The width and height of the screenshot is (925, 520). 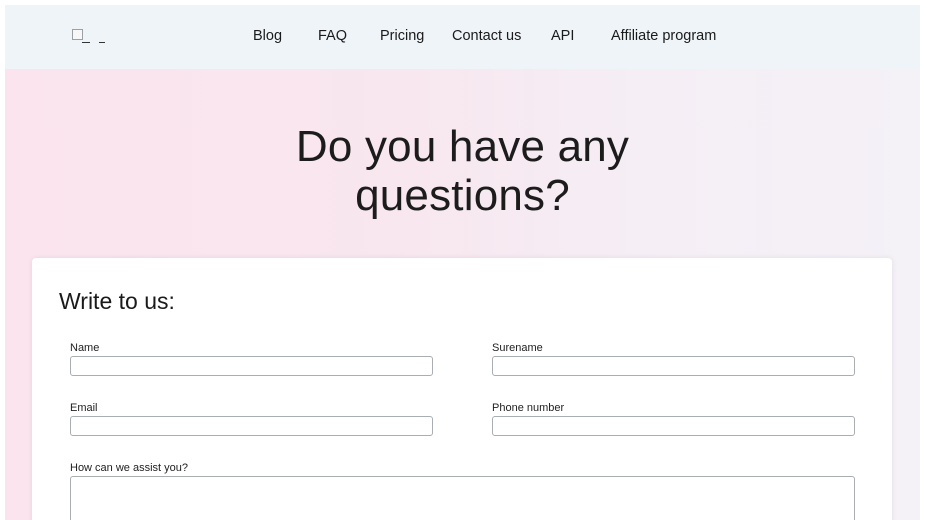 What do you see at coordinates (528, 408) in the screenshot?
I see `phone-number-label: Phone number` at bounding box center [528, 408].